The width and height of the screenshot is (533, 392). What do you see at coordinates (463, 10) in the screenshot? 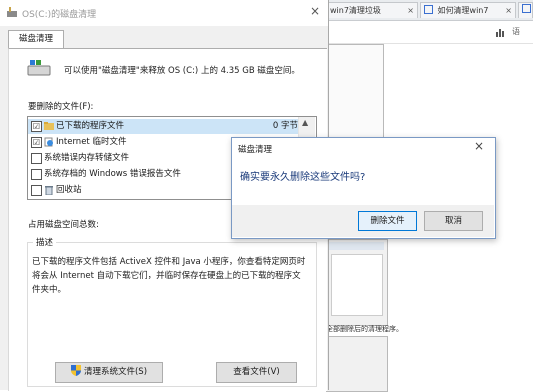
I see `tab-label: 如何清理win7` at bounding box center [463, 10].